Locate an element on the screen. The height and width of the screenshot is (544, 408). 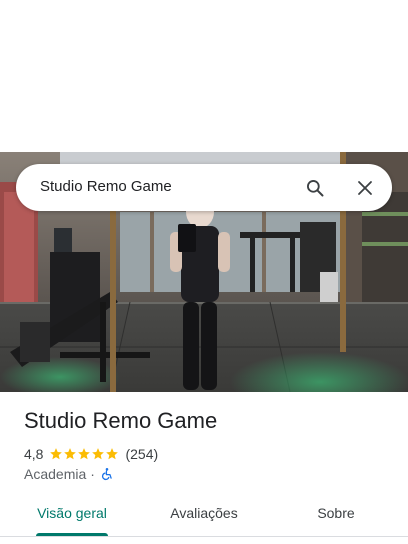
star-rating is located at coordinates (84, 454).